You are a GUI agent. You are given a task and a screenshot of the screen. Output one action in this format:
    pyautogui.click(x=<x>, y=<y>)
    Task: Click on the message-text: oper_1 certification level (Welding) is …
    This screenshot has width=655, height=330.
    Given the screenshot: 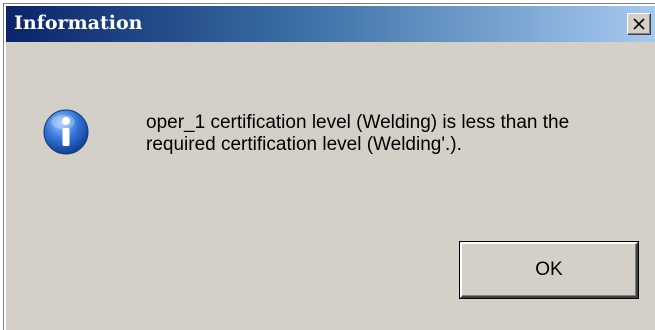 What is the action you would take?
    pyautogui.click(x=396, y=134)
    